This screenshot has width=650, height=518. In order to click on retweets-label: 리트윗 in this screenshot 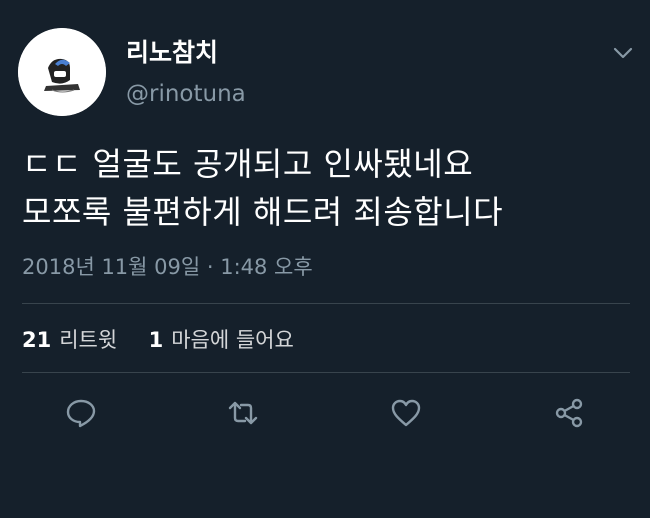, I will do `click(88, 340)`.